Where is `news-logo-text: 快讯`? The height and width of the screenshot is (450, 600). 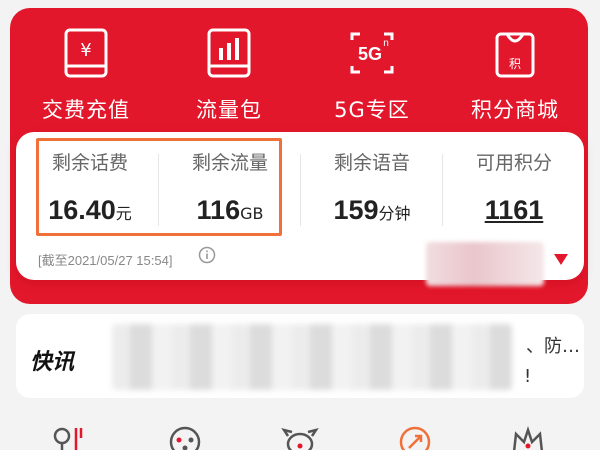 news-logo-text: 快讯 is located at coordinates (52, 361).